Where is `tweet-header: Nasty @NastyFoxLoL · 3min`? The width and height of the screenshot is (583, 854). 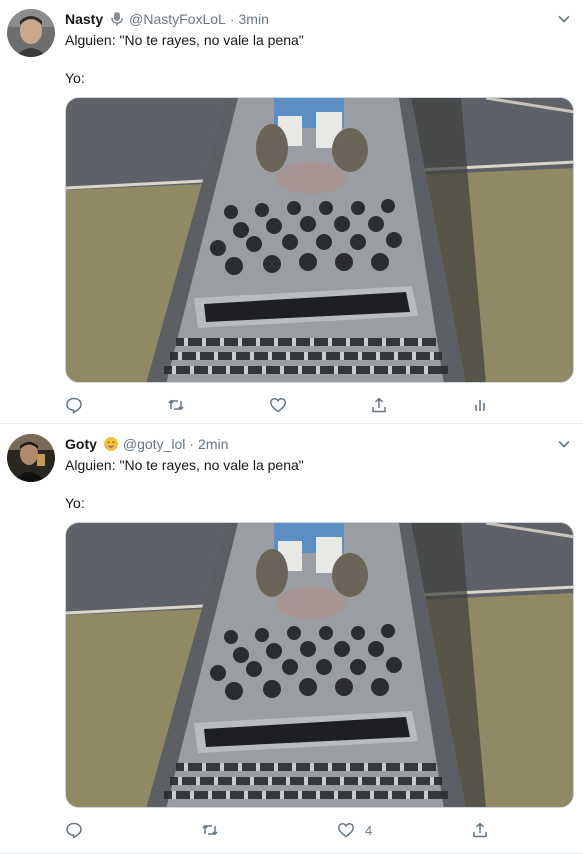 tweet-header: Nasty @NastyFoxLoL · 3min is located at coordinates (167, 19).